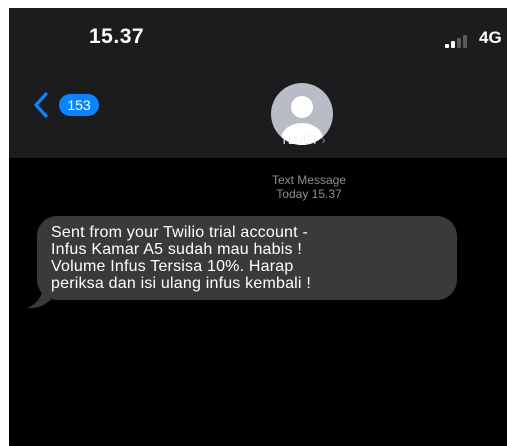 The width and height of the screenshot is (507, 446). What do you see at coordinates (490, 37) in the screenshot?
I see `network-type: 4G` at bounding box center [490, 37].